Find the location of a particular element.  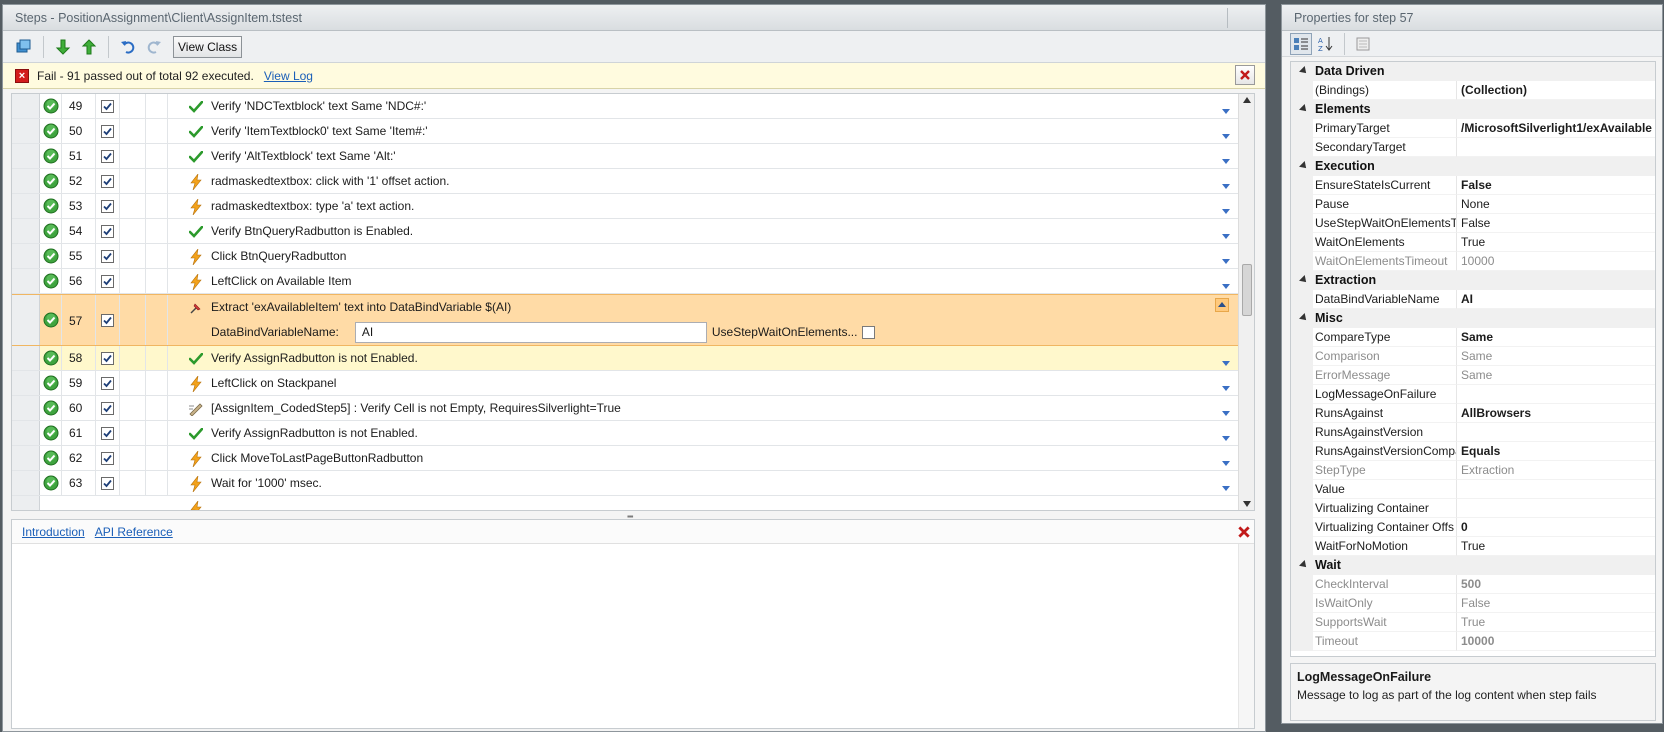

property-category: Data Driven is located at coordinates (1473, 71).